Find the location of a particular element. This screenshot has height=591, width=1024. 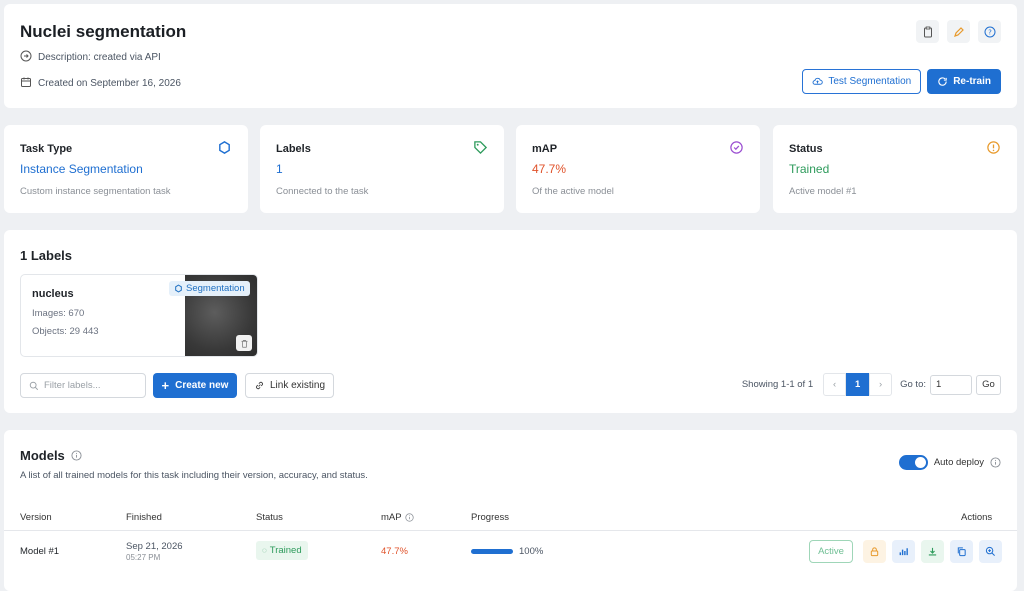

test-segmentation-button: Test Segmentation is located at coordinates (862, 81).